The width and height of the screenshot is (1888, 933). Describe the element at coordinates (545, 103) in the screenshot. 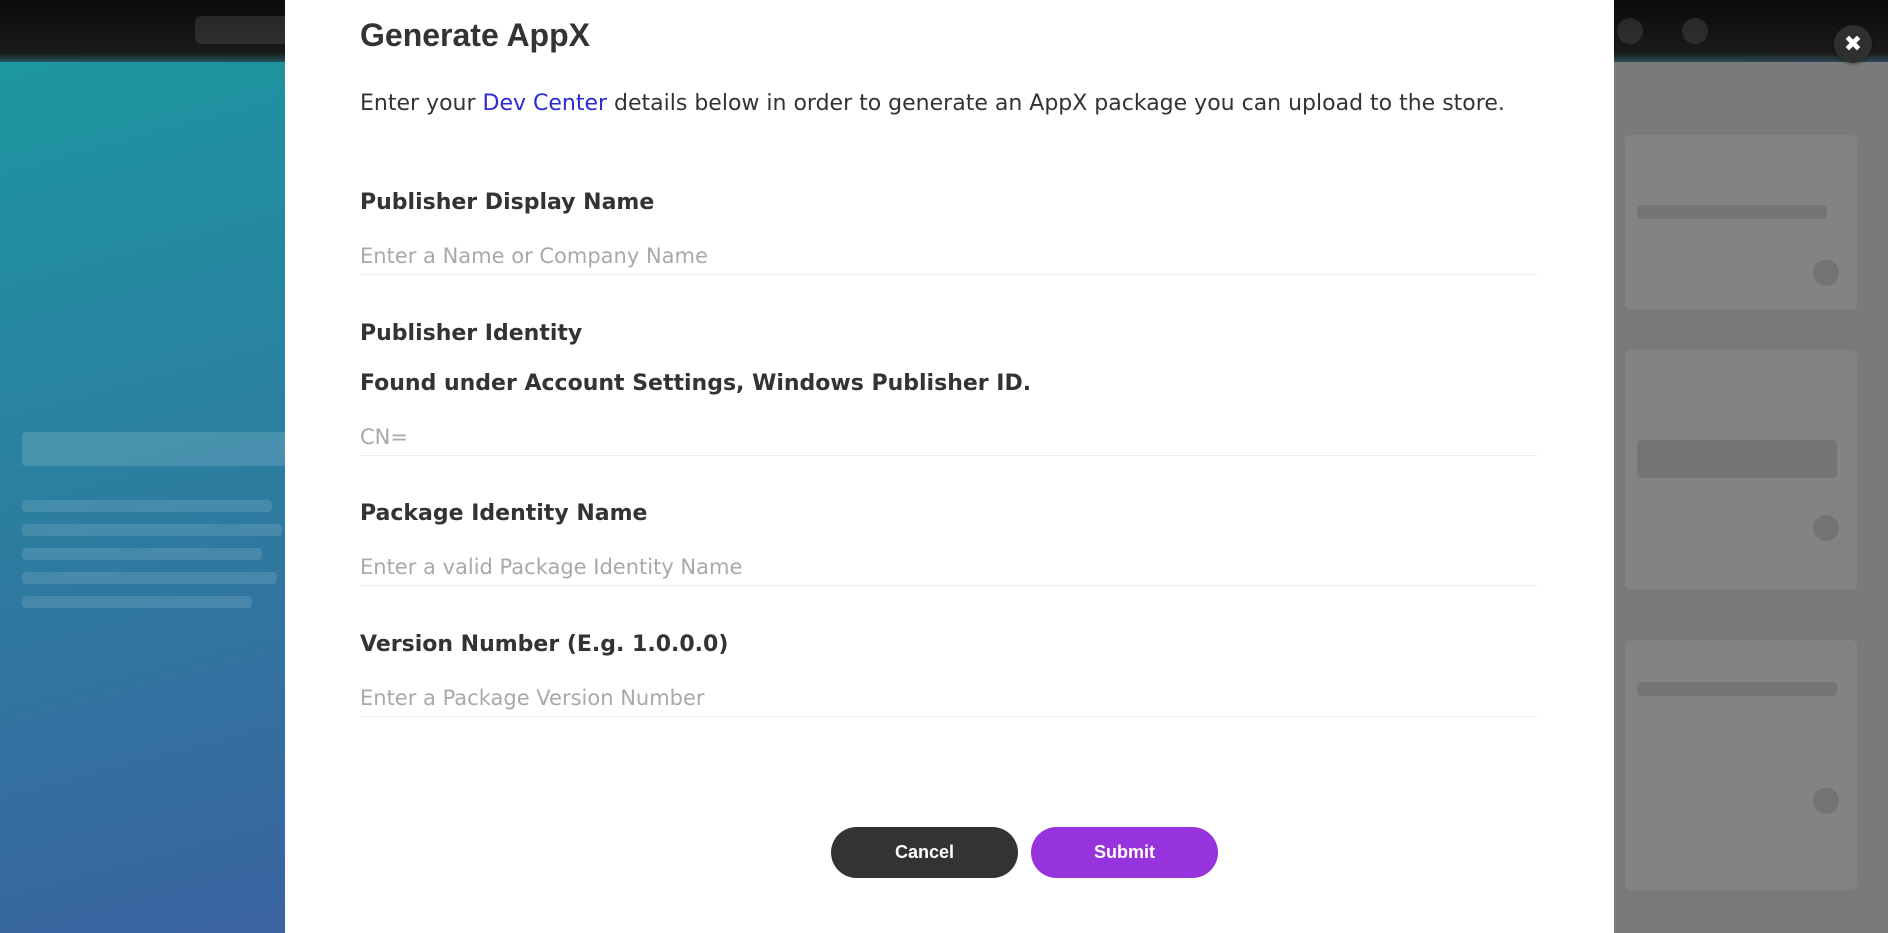

I see `dev-center-link: Dev Center` at that location.